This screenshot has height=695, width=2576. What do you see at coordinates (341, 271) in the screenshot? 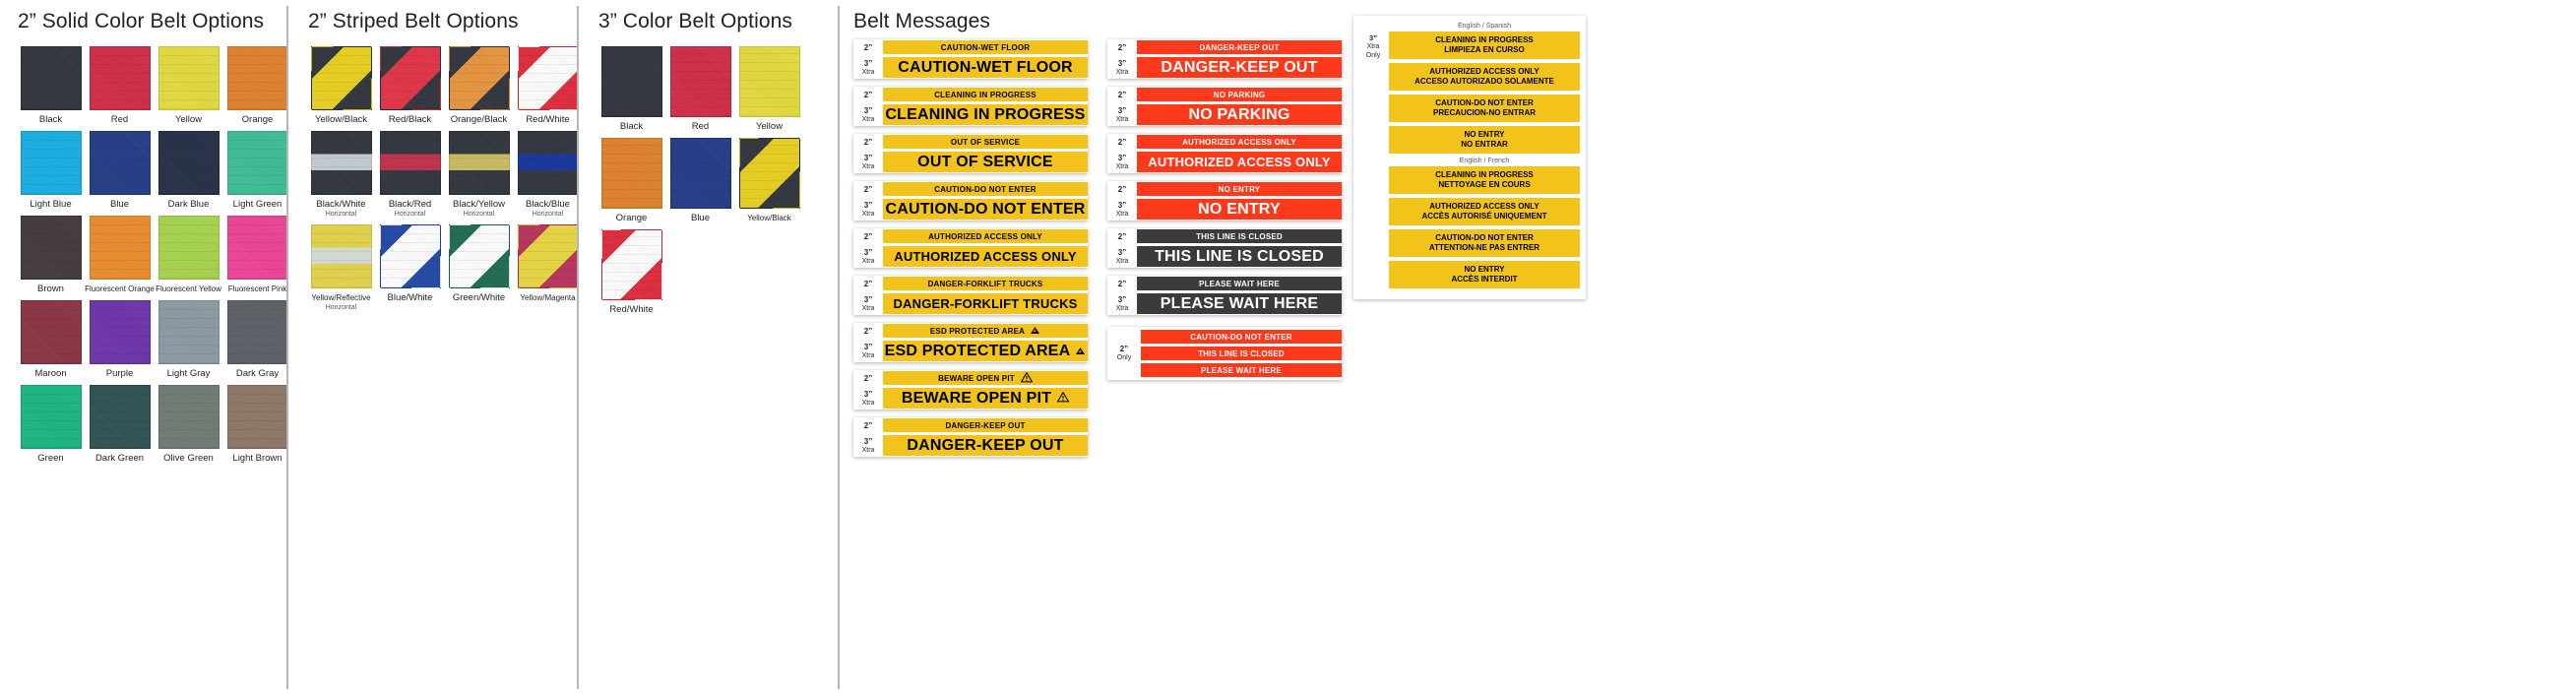
I see `striped-swatch-8: Yellow/Reflective Horizontal` at bounding box center [341, 271].